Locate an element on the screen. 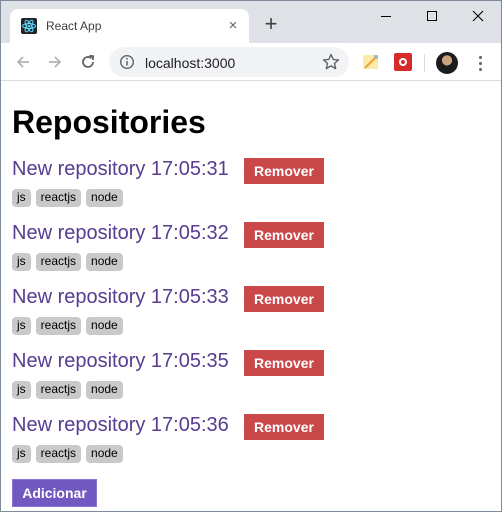 The image size is (502, 512). maximize-button is located at coordinates (432, 16).